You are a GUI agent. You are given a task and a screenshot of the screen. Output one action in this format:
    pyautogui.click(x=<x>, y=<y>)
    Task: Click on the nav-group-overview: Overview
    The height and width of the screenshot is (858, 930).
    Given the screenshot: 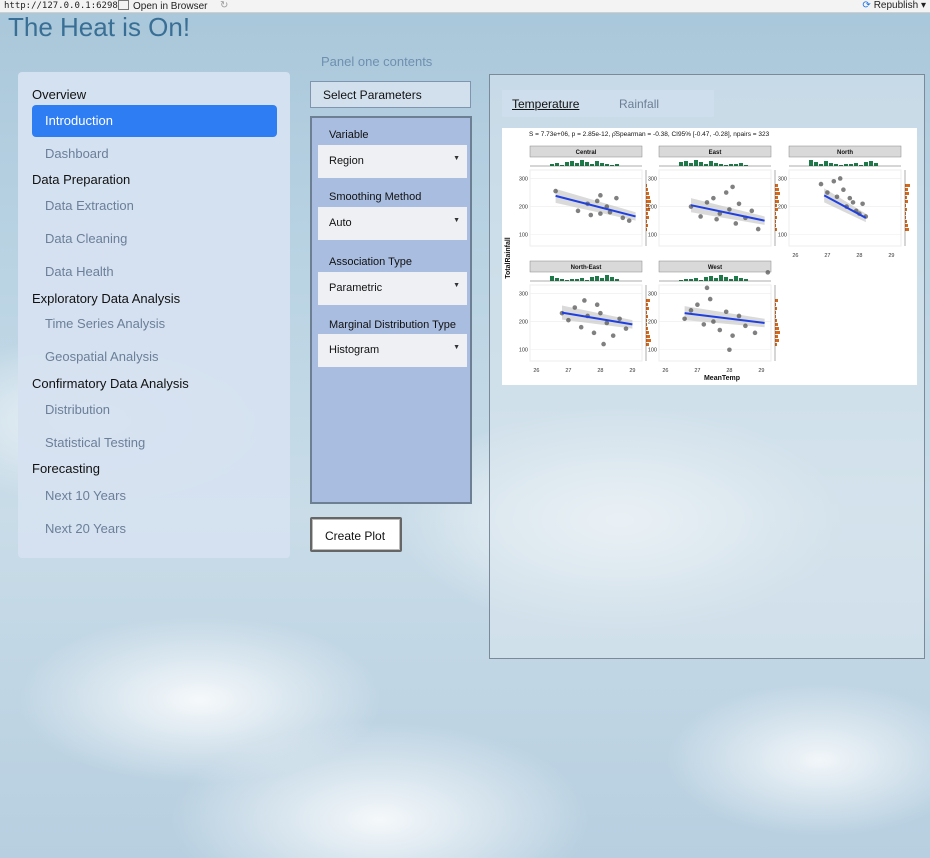 What is the action you would take?
    pyautogui.click(x=59, y=94)
    